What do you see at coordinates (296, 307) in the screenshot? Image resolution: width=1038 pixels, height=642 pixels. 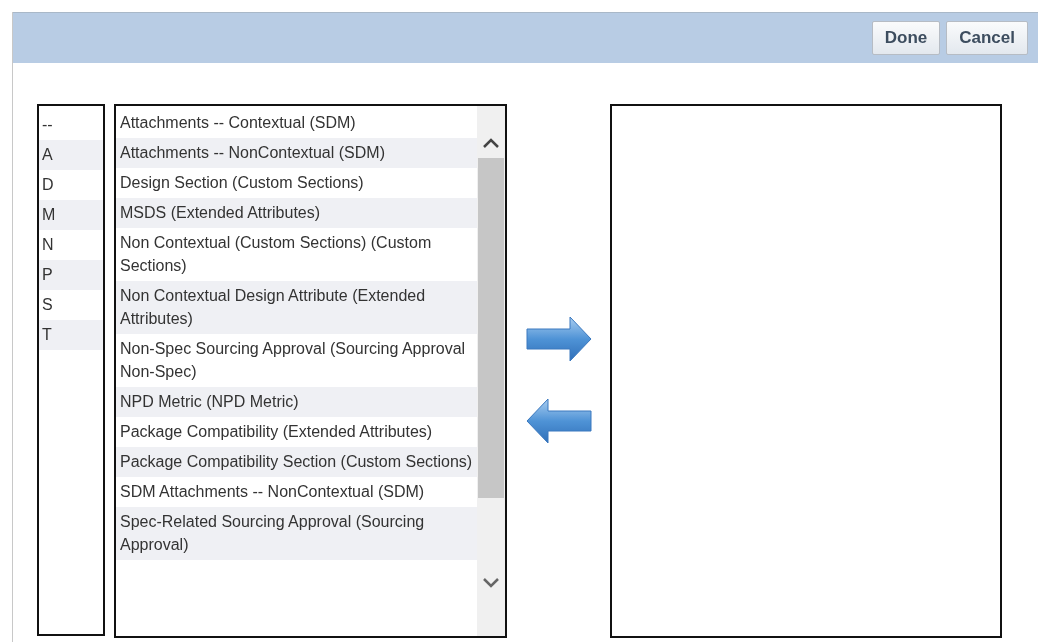 I see `list-item: Non Contextual Design Attribute (Extended Attributes)` at bounding box center [296, 307].